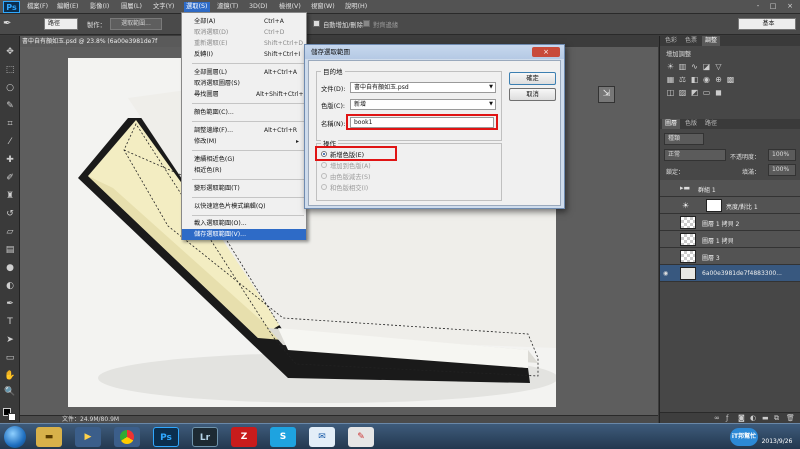  What do you see at coordinates (244, 206) in the screenshot?
I see `menu-item-quick-mask: 以快速遮色片模式編輯(Q)` at bounding box center [244, 206].